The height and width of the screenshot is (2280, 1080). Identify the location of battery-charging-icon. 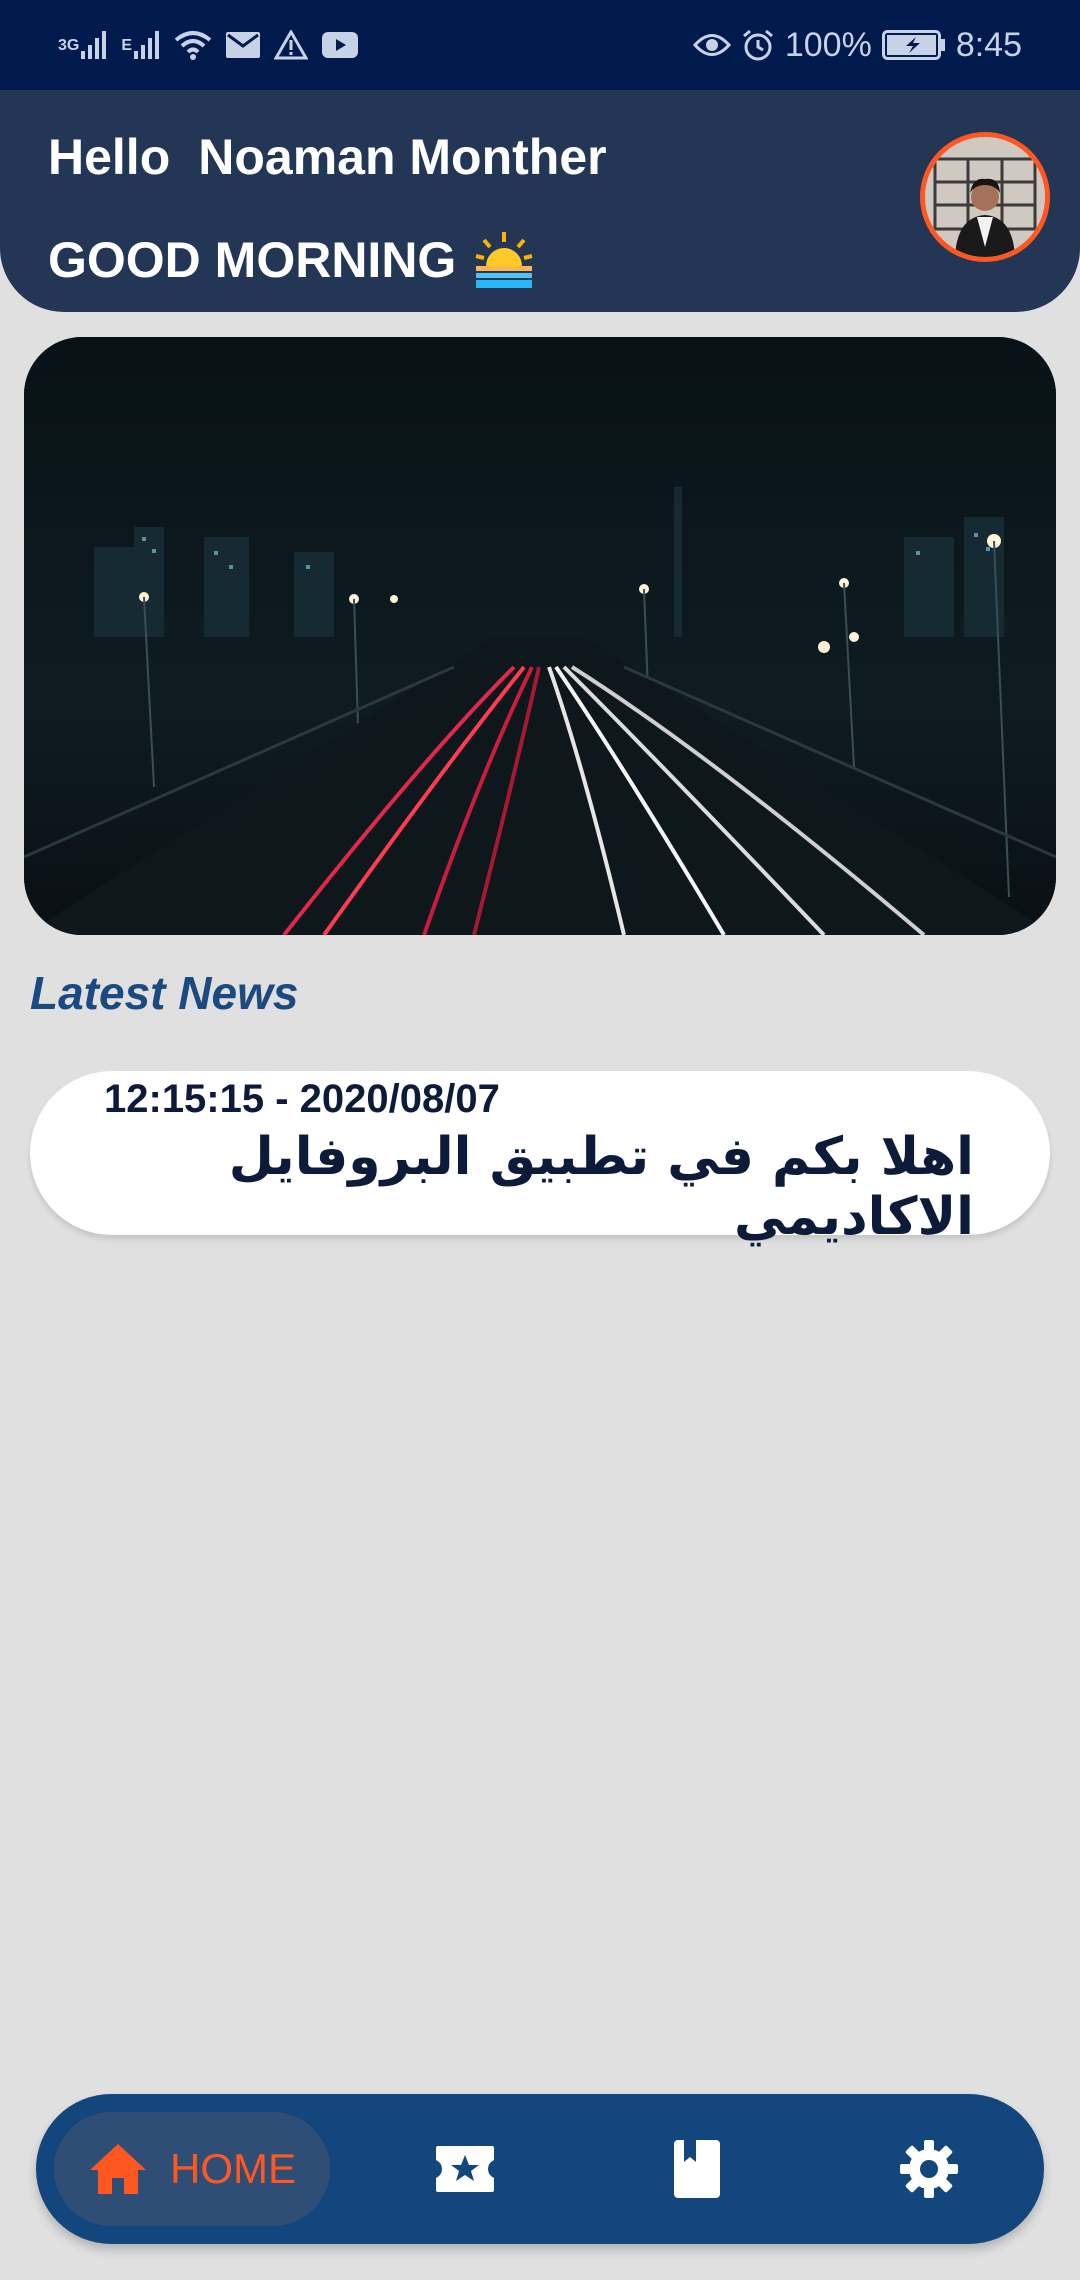
(913, 45).